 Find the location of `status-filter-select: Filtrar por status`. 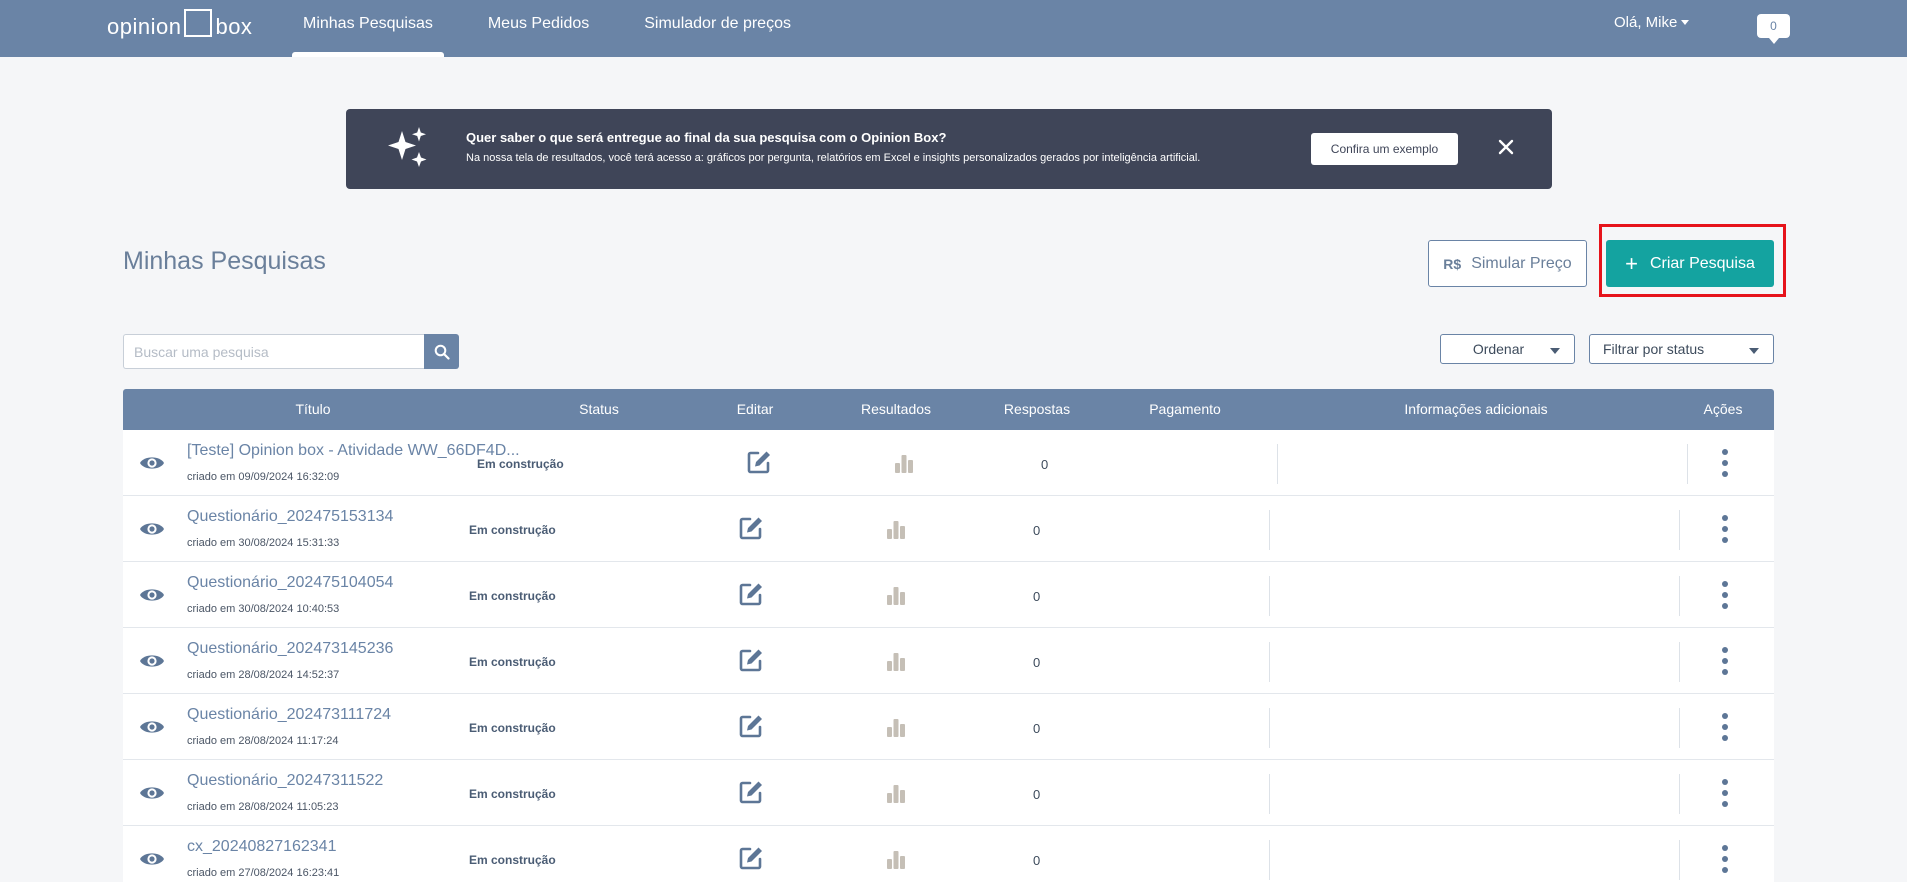

status-filter-select: Filtrar por status is located at coordinates (1681, 349).